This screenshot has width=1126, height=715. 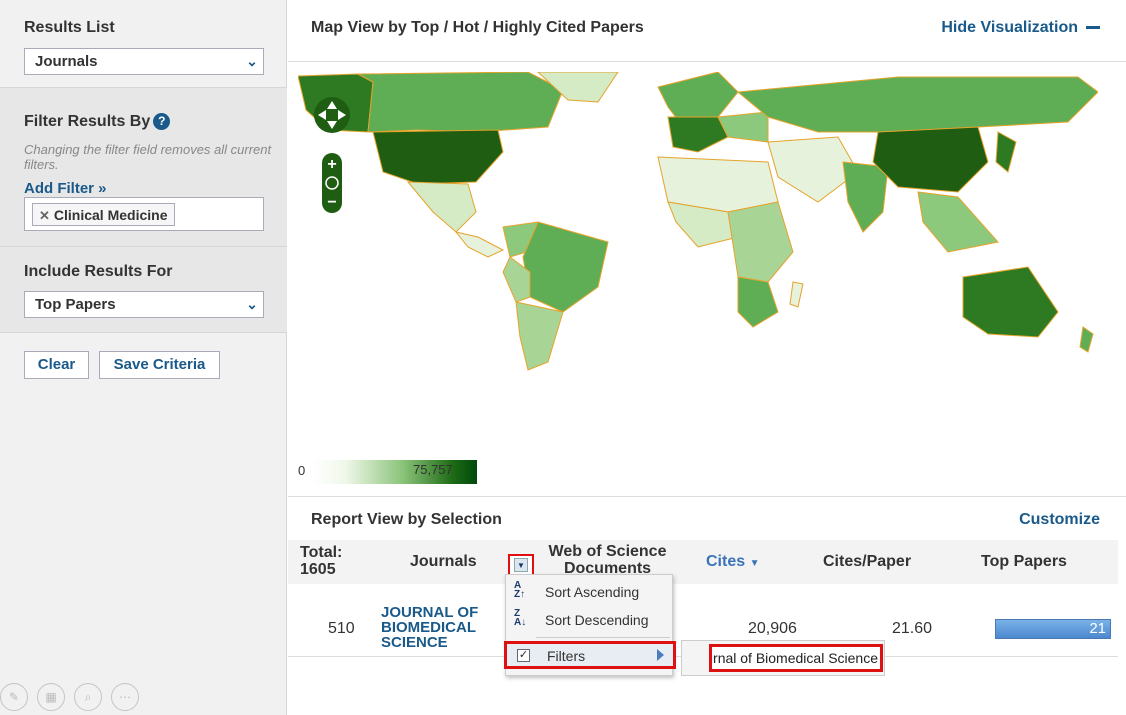 What do you see at coordinates (758, 302) in the screenshot?
I see `map-region-south-africa` at bounding box center [758, 302].